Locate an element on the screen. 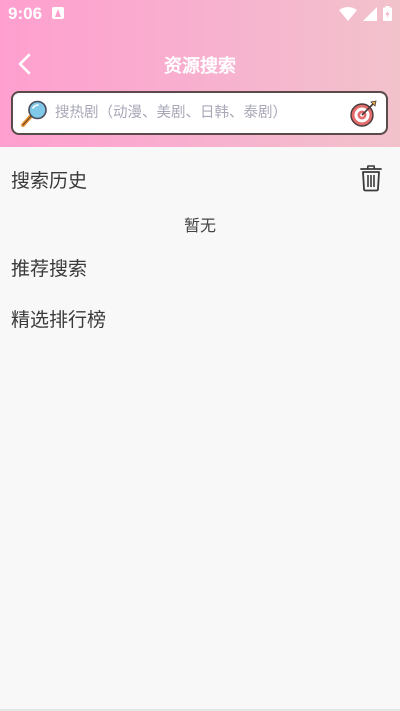  trash-icon is located at coordinates (371, 178).